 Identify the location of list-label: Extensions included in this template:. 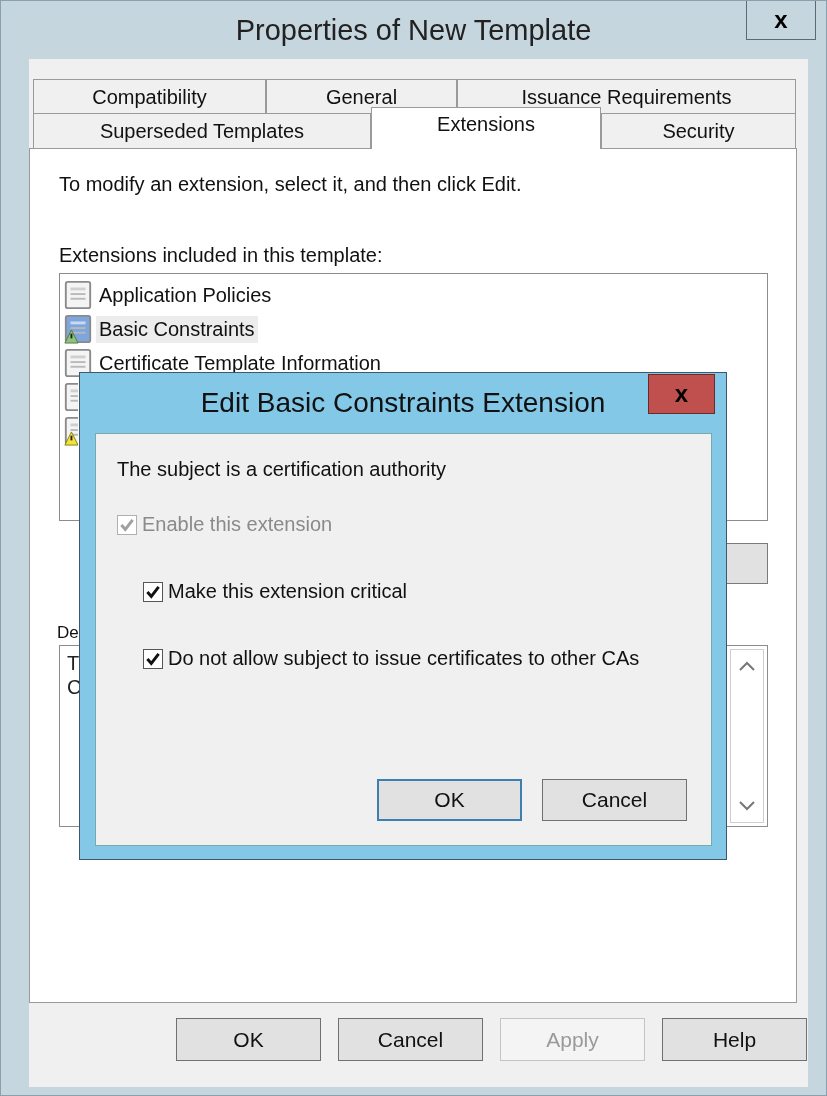
(221, 255).